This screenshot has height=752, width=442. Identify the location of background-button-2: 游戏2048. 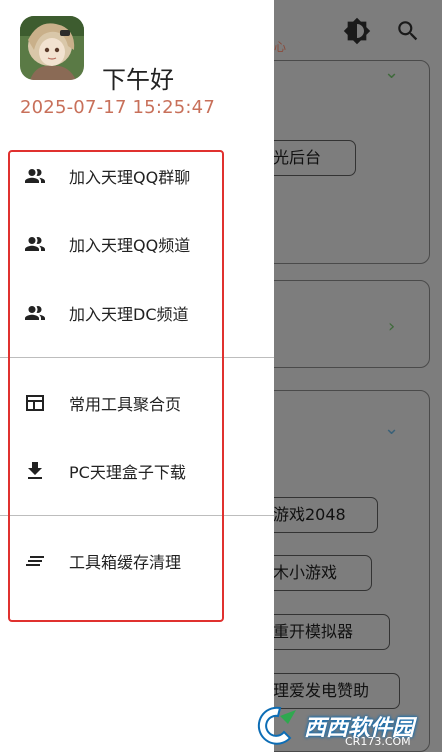
(320, 515).